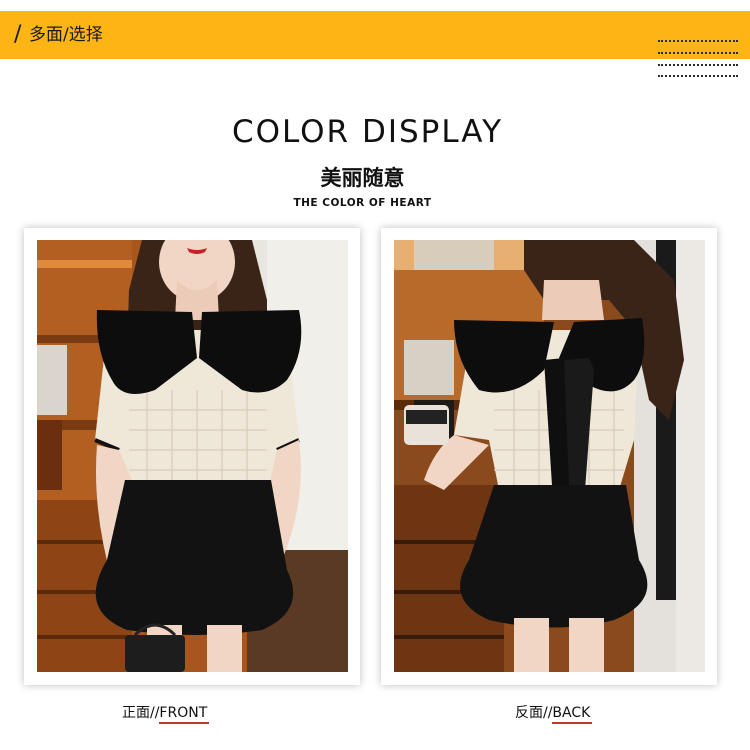 The width and height of the screenshot is (750, 750). I want to click on caption-front-en: /FRONT, so click(181, 713).